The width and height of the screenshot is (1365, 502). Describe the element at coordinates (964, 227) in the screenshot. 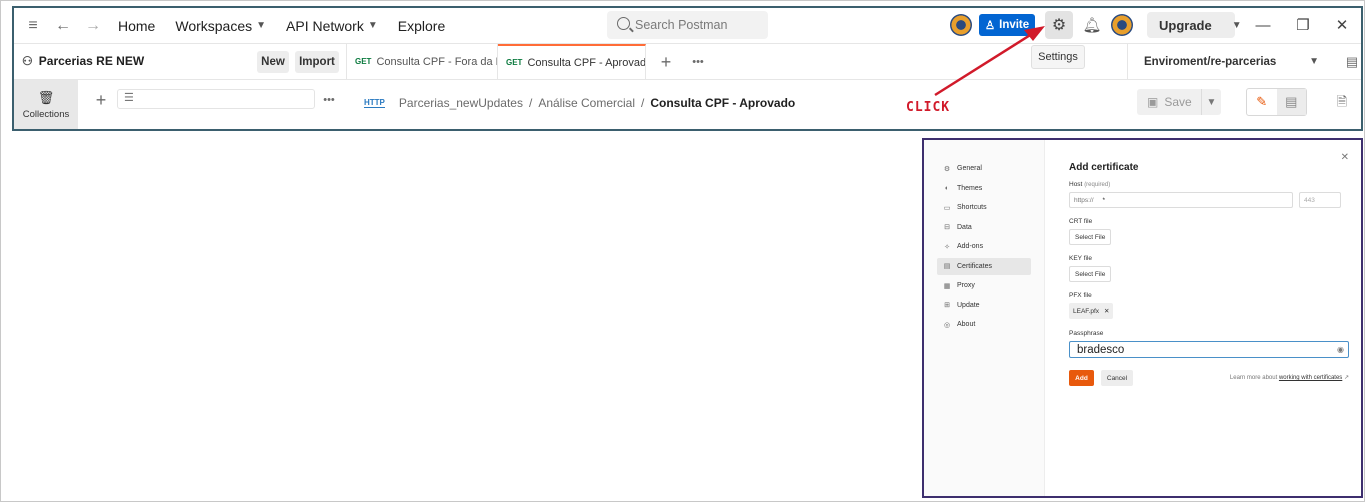

I see `sidebar-item-label: Data` at that location.